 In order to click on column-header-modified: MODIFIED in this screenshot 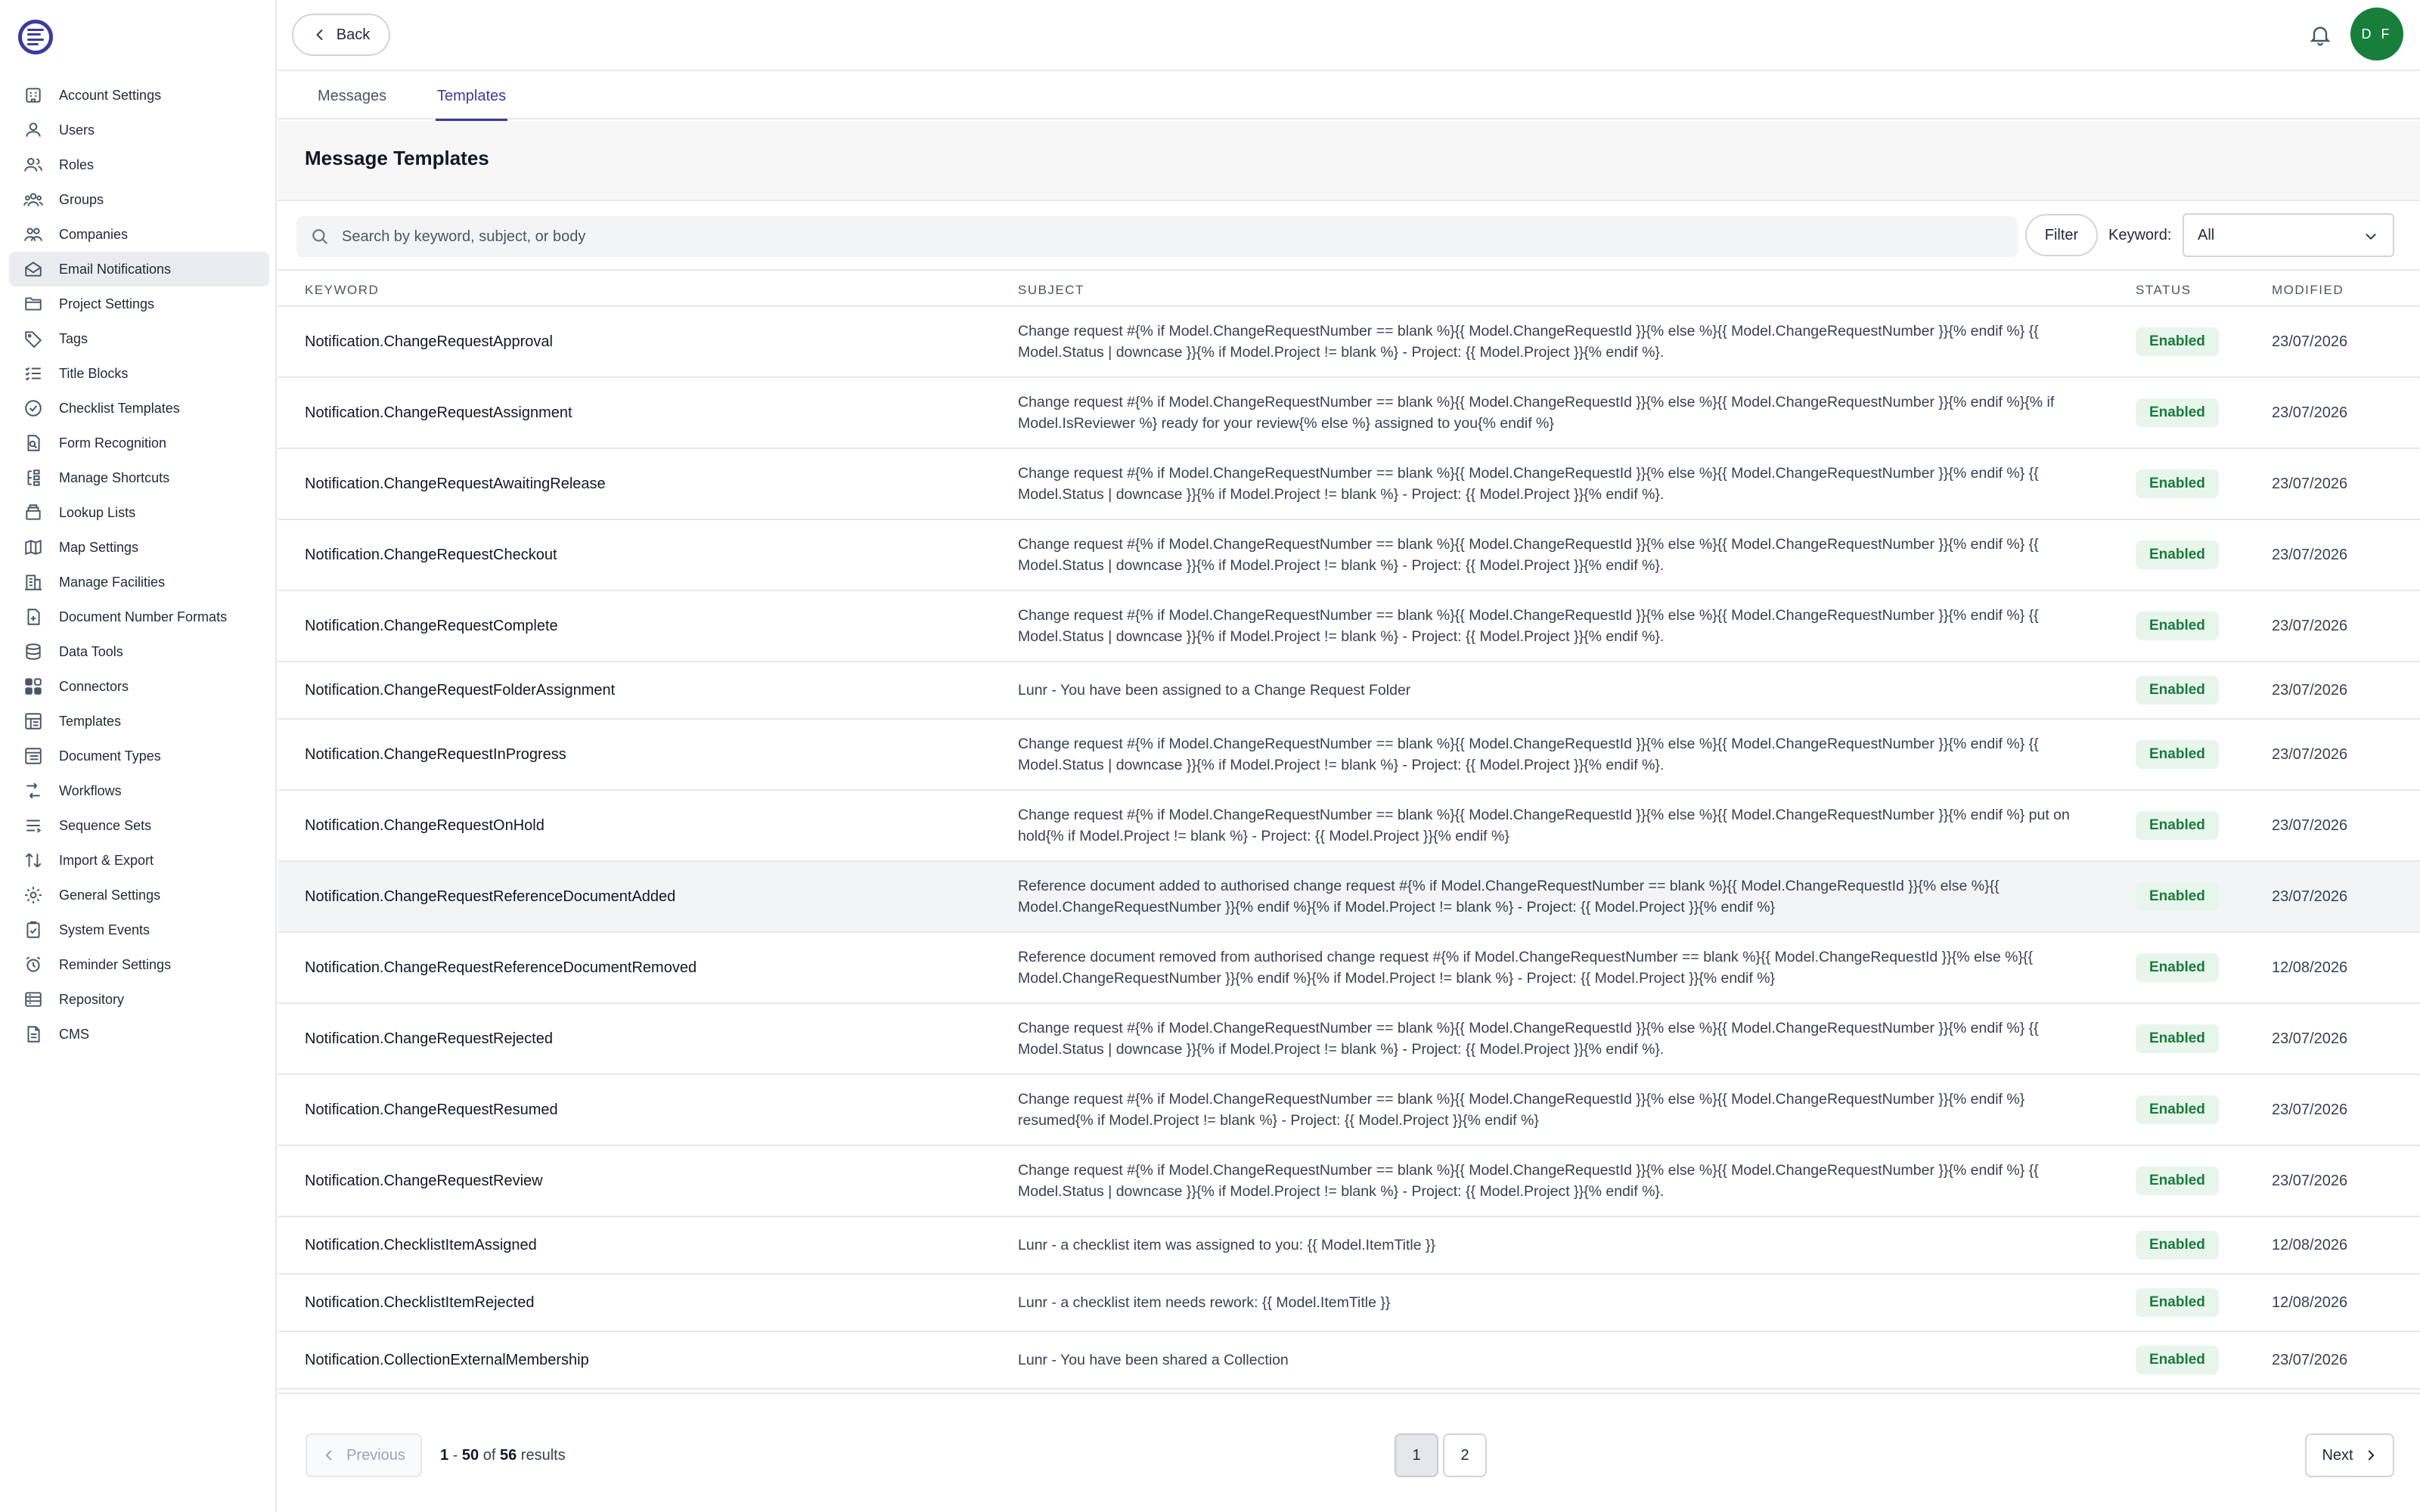, I will do `click(2308, 291)`.